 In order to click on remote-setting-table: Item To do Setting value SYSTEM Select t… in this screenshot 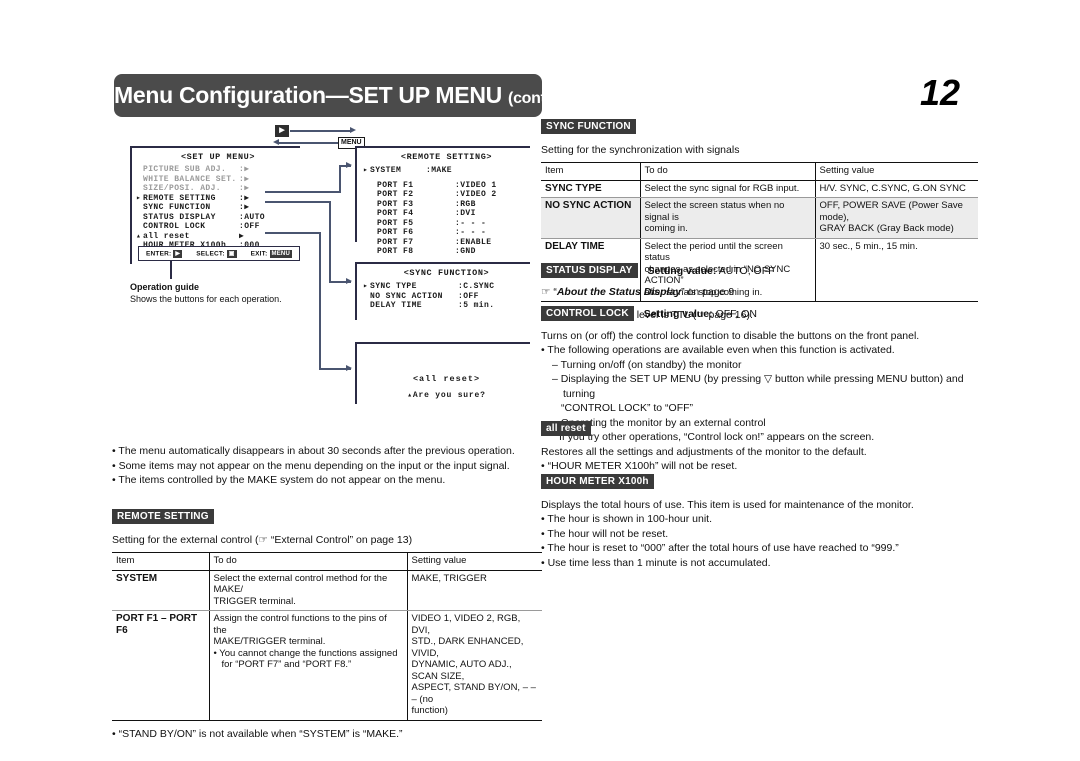, I will do `click(327, 636)`.